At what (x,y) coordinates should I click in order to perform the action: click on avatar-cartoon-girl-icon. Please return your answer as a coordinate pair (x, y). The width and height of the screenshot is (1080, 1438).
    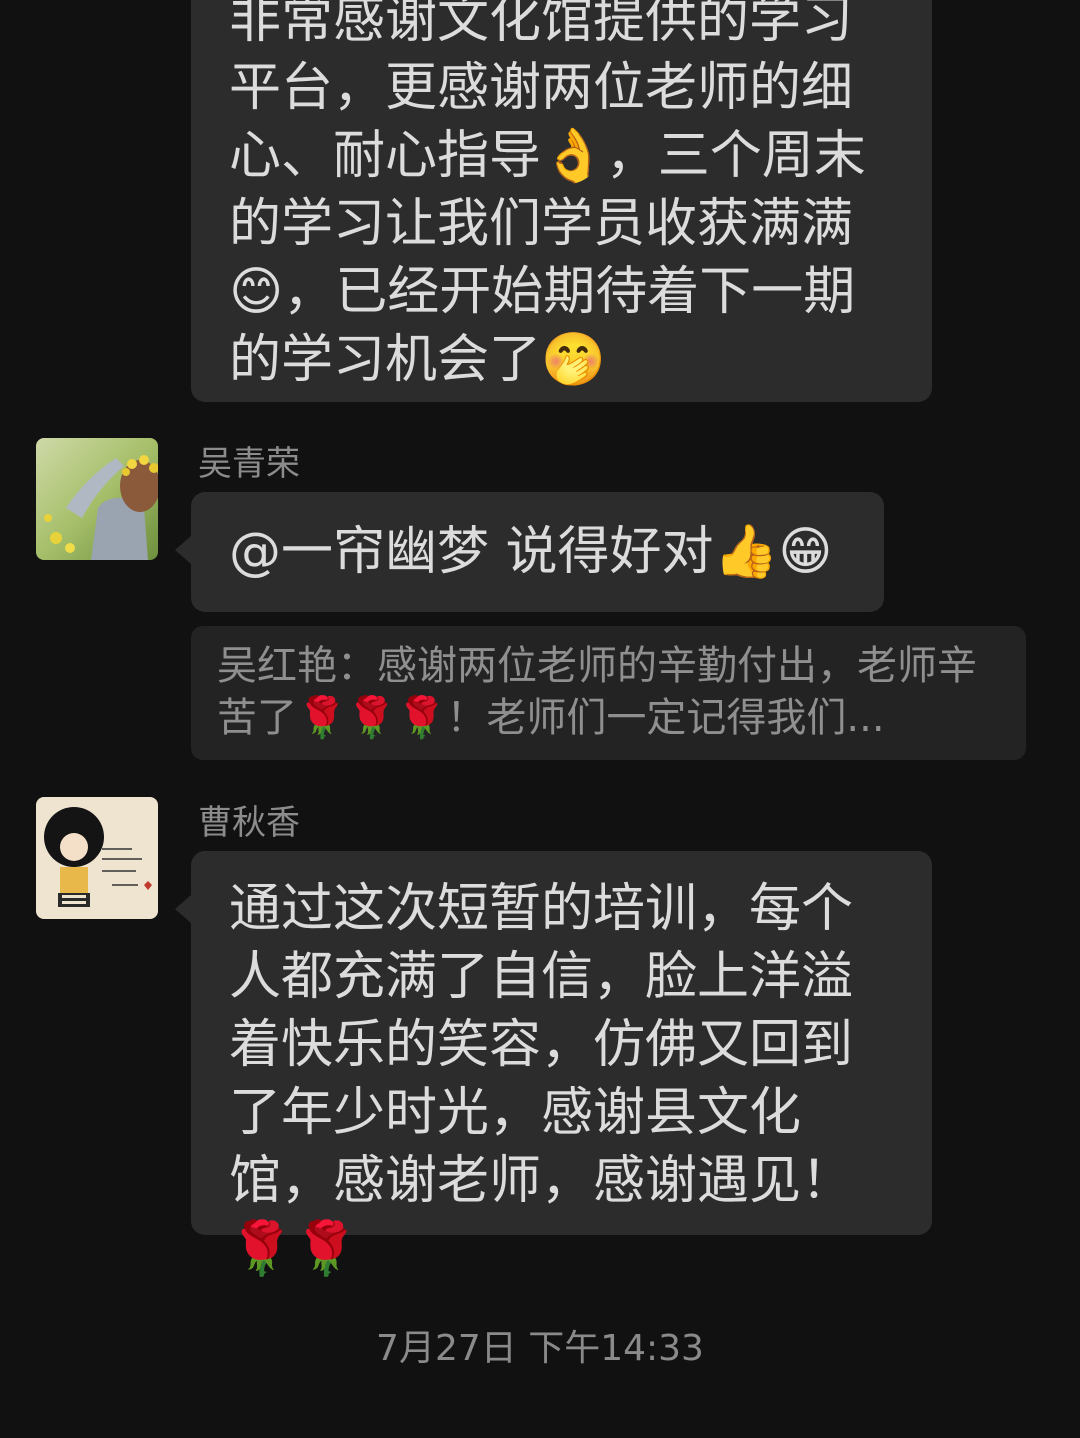
    Looking at the image, I should click on (97, 858).